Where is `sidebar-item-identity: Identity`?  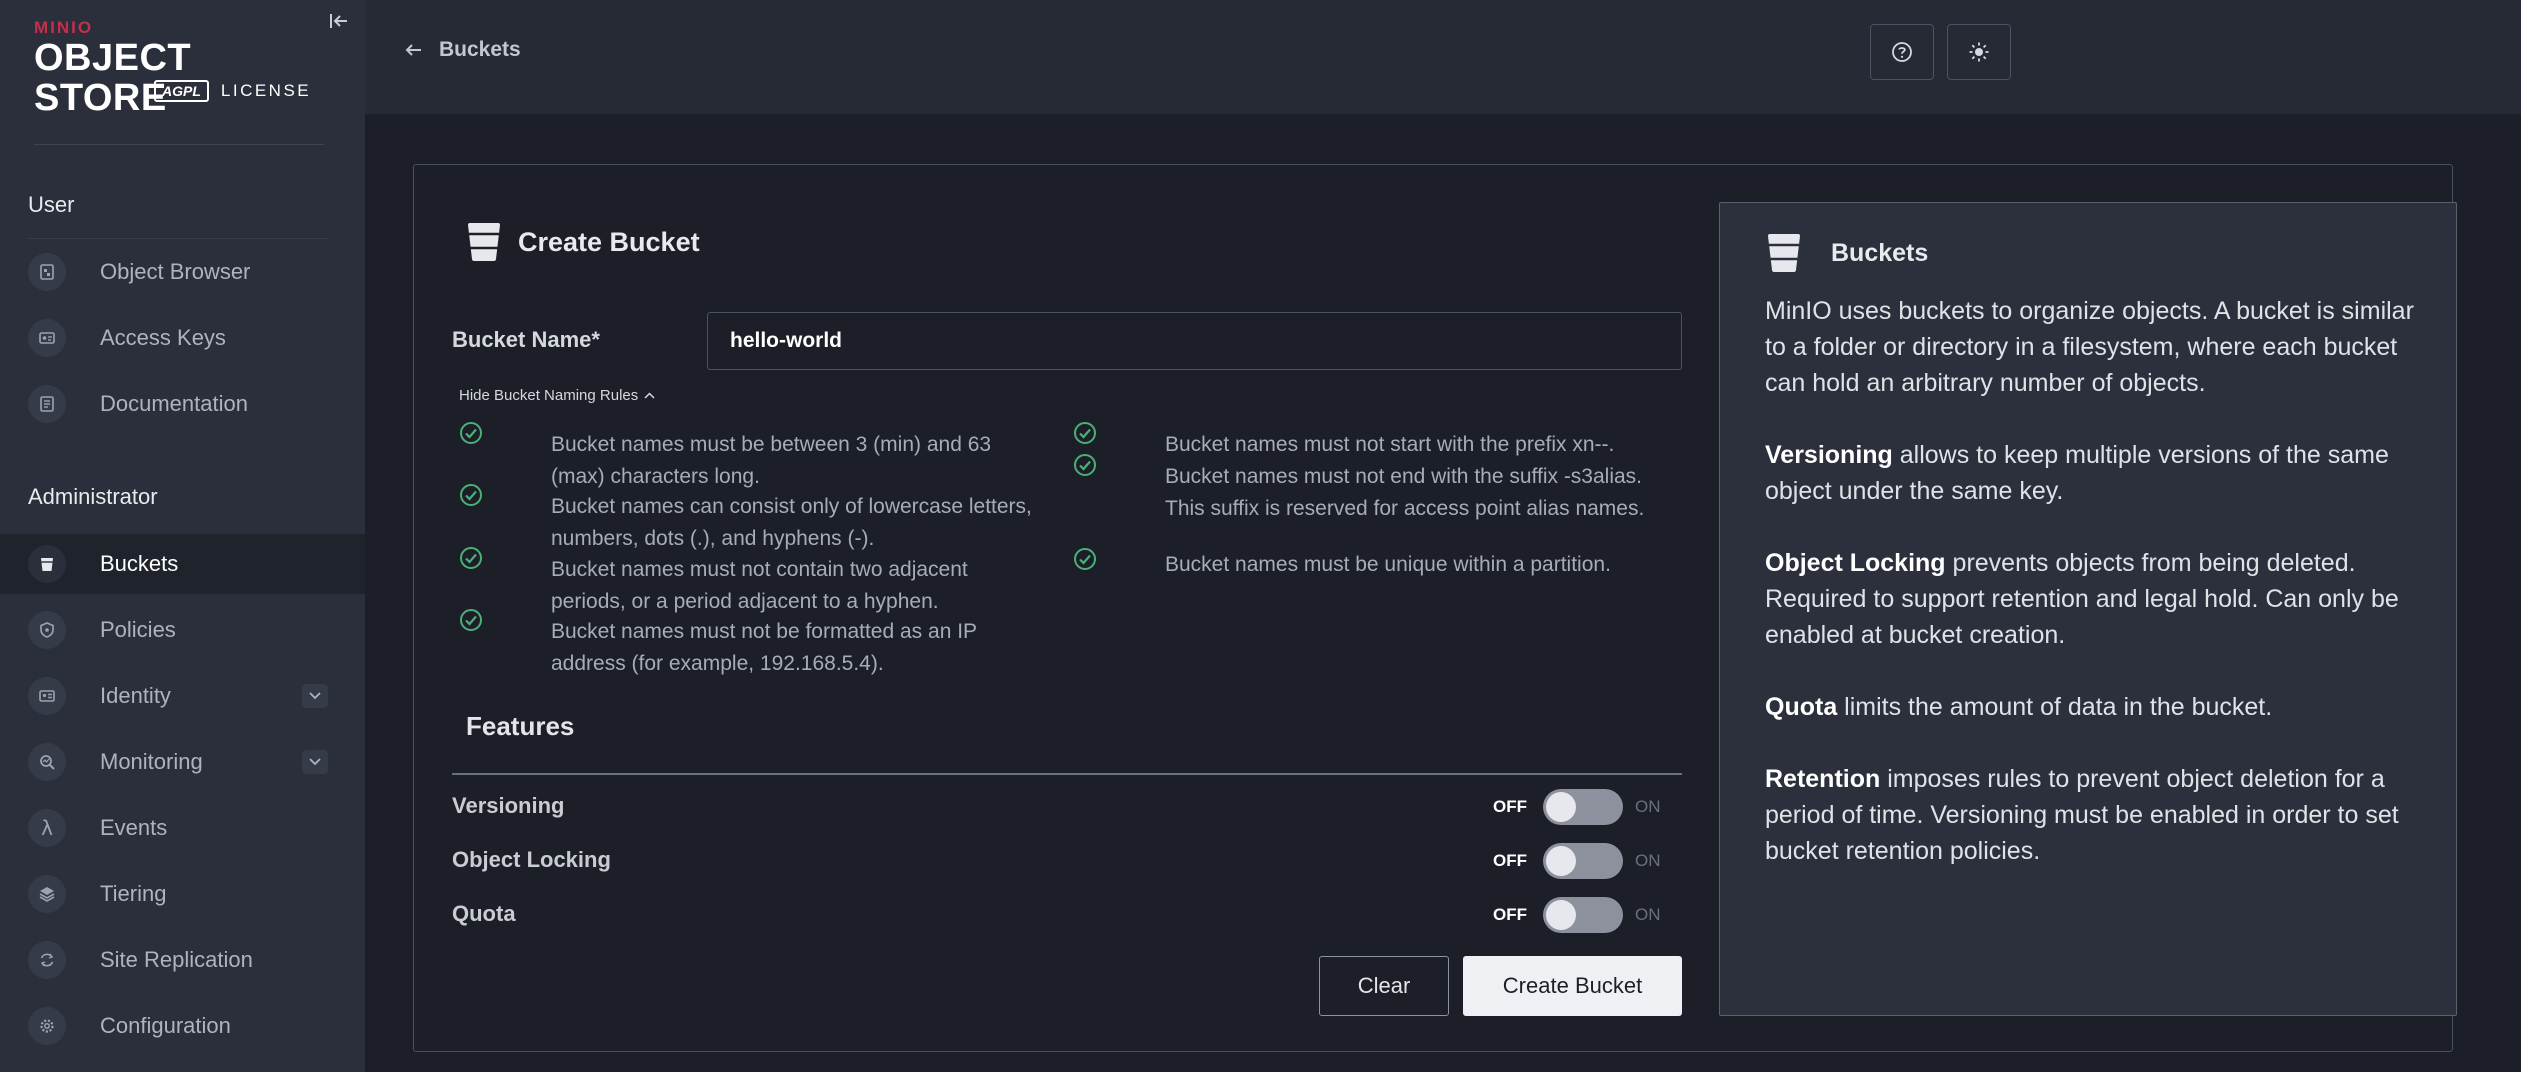
sidebar-item-identity: Identity is located at coordinates (182, 696).